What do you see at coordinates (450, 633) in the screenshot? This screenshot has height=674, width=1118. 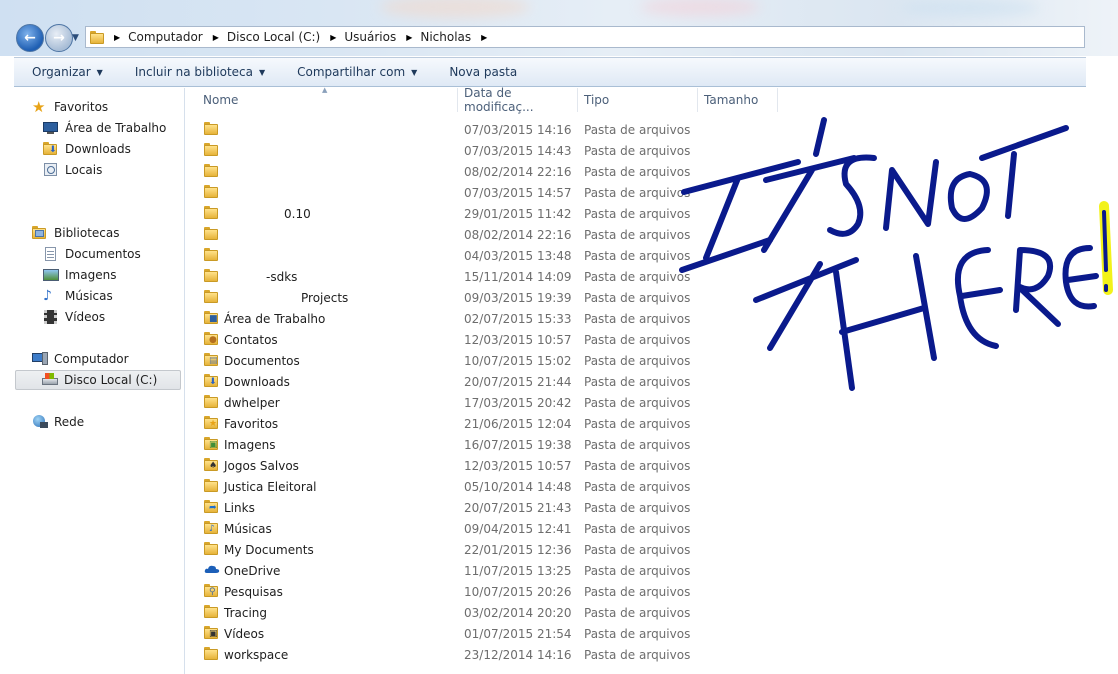 I see `file-row: ▣ Vídeos 01/07/2015 21:54 Pasta de arquivos` at bounding box center [450, 633].